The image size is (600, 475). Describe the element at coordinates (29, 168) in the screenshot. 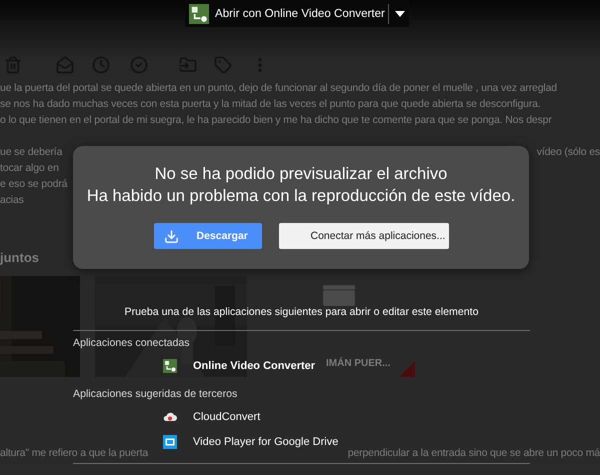

I see `message-text: tocar algo en` at that location.